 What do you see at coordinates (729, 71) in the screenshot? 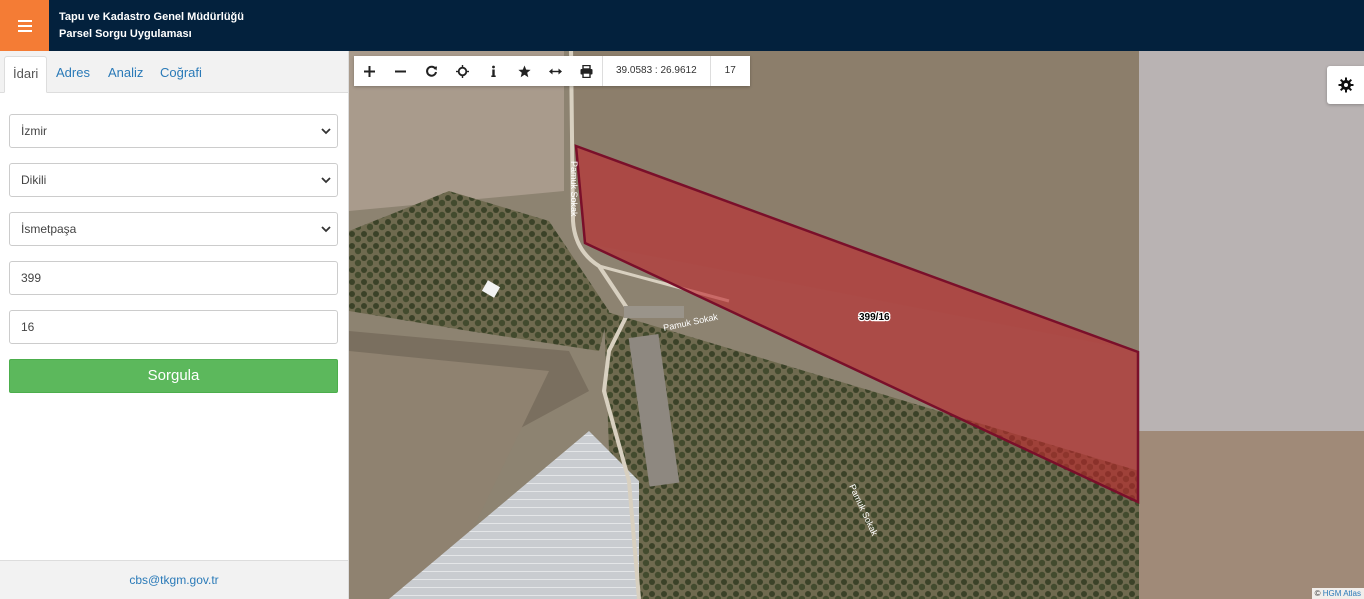
I see `zoom-level: 17` at bounding box center [729, 71].